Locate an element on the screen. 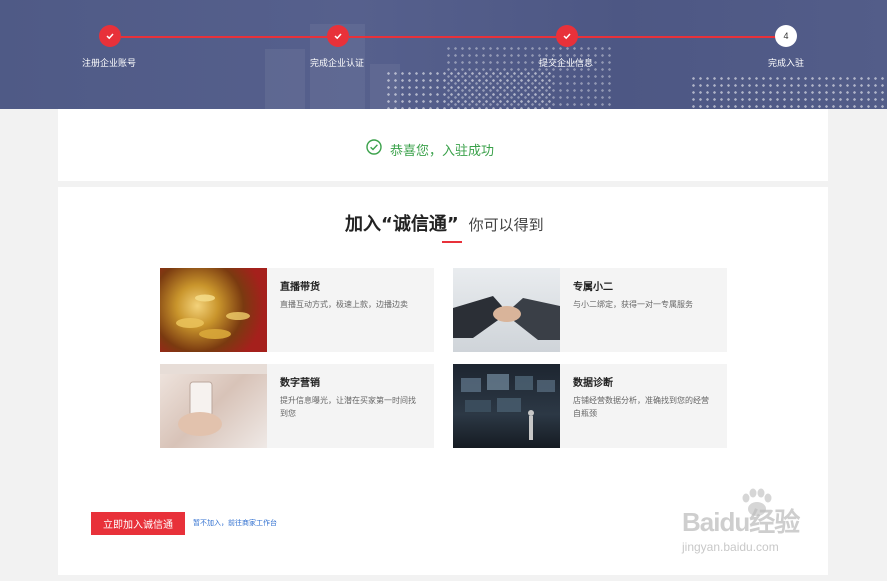  benefit-name: 数字营销 is located at coordinates (300, 383).